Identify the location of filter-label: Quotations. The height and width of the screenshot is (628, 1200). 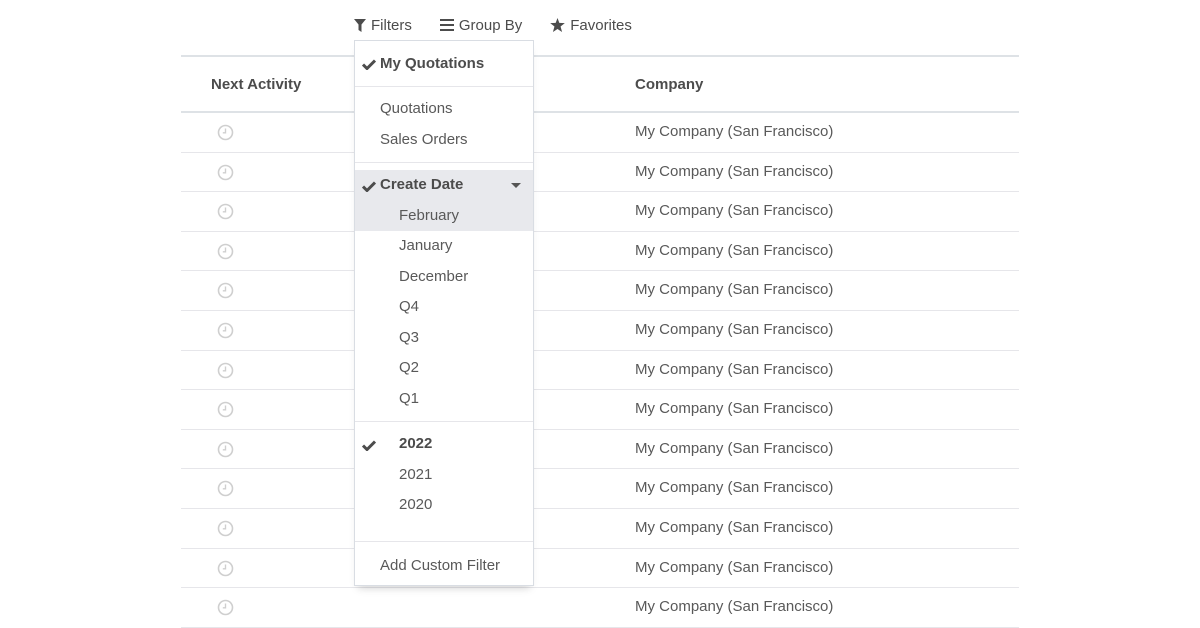
(416, 109).